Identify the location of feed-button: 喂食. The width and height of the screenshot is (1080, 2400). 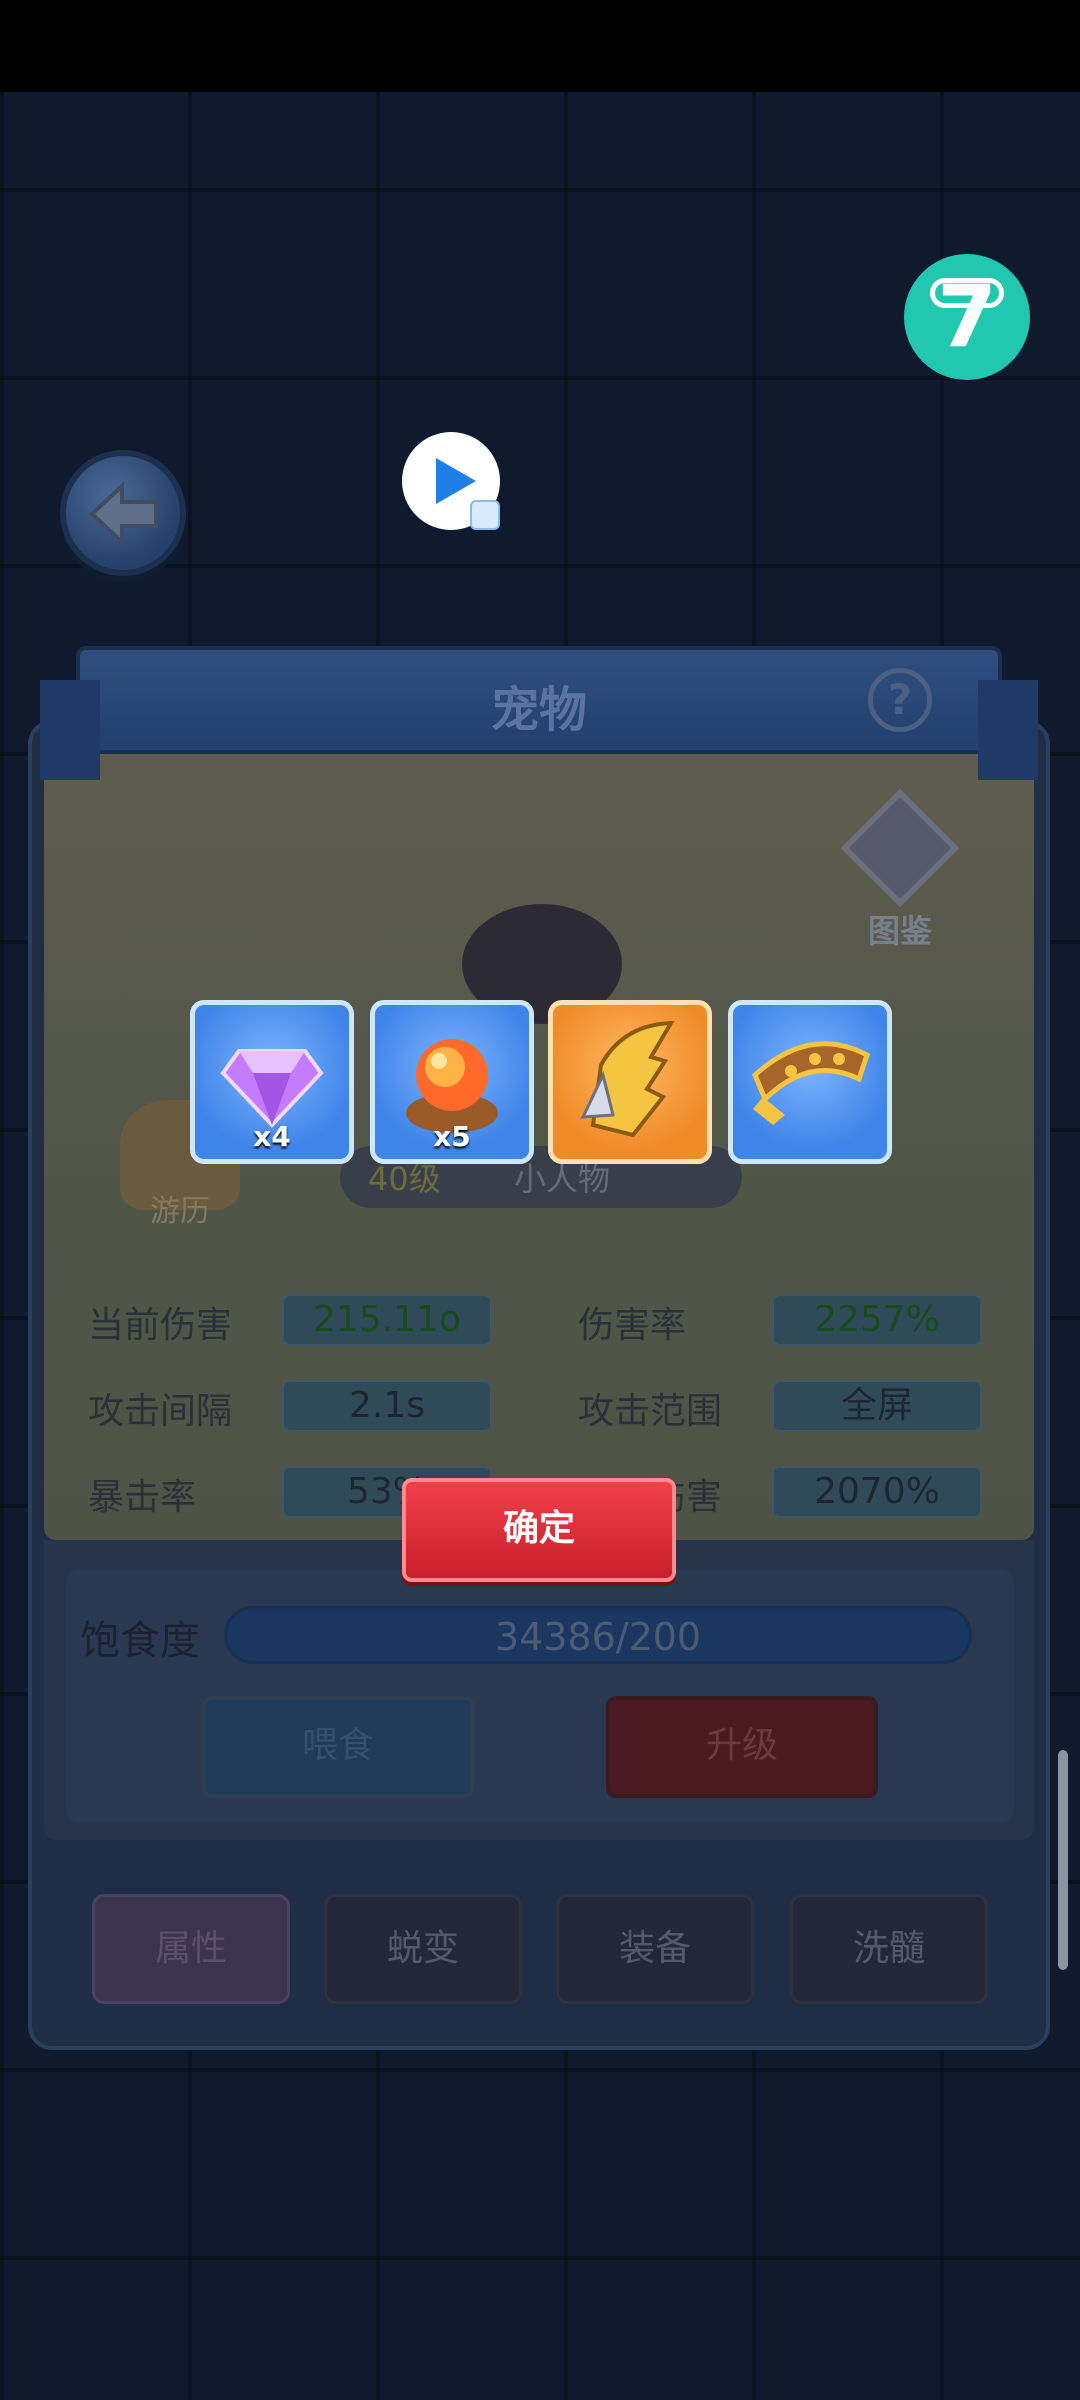
(338, 1747).